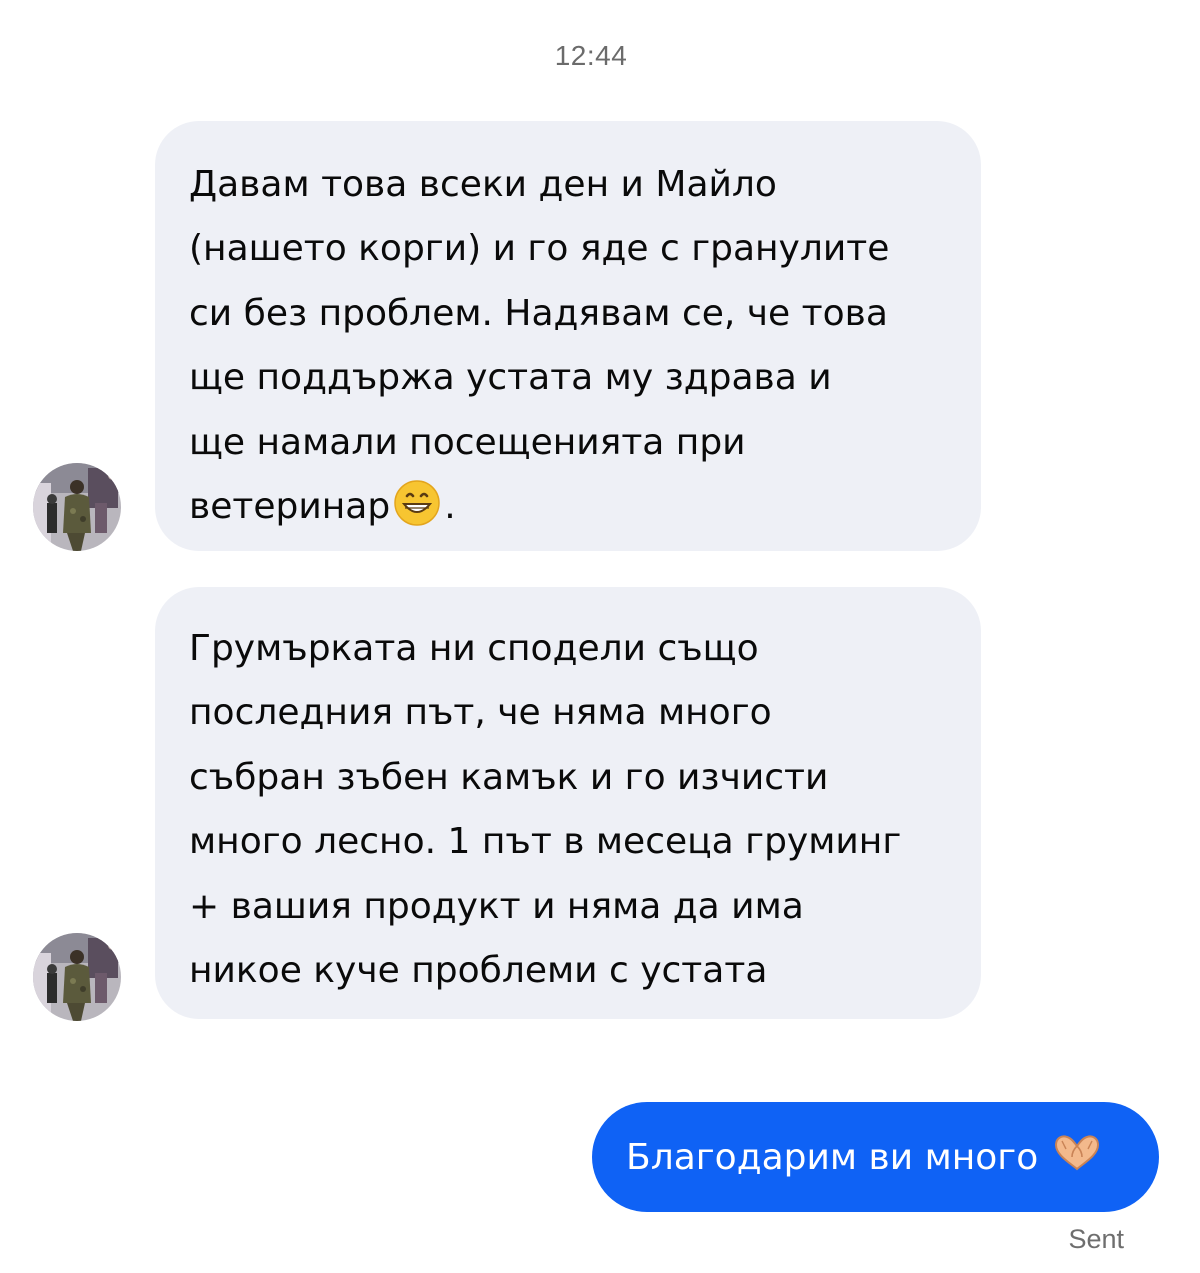  What do you see at coordinates (417, 513) in the screenshot?
I see `grinning-face-icon` at bounding box center [417, 513].